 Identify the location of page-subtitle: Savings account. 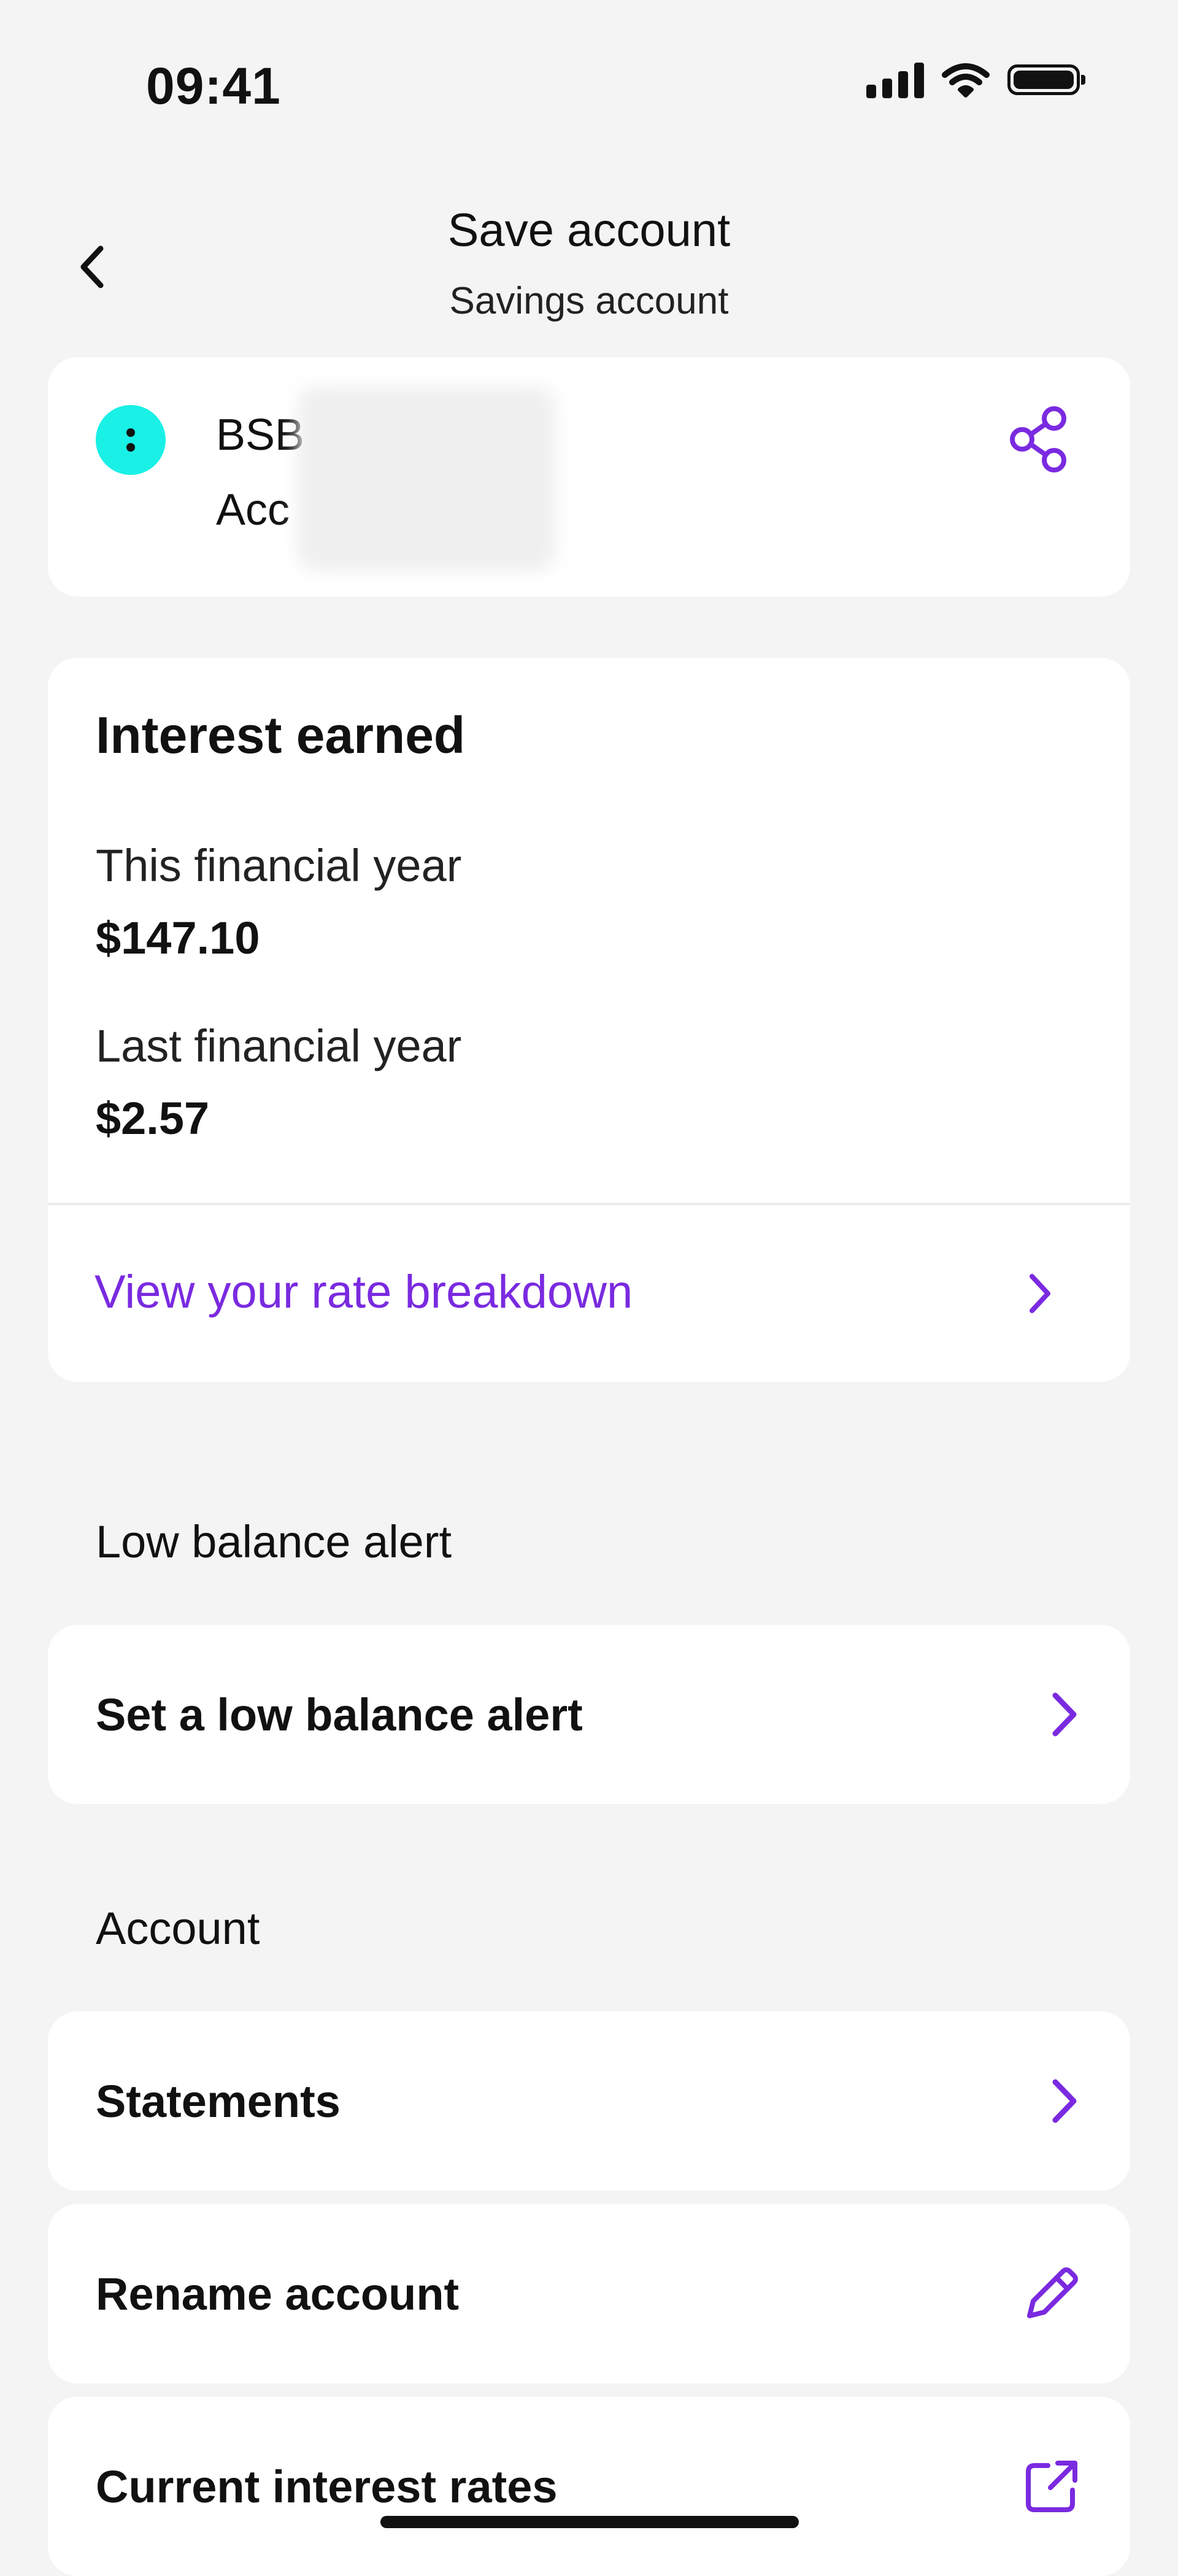
(589, 301).